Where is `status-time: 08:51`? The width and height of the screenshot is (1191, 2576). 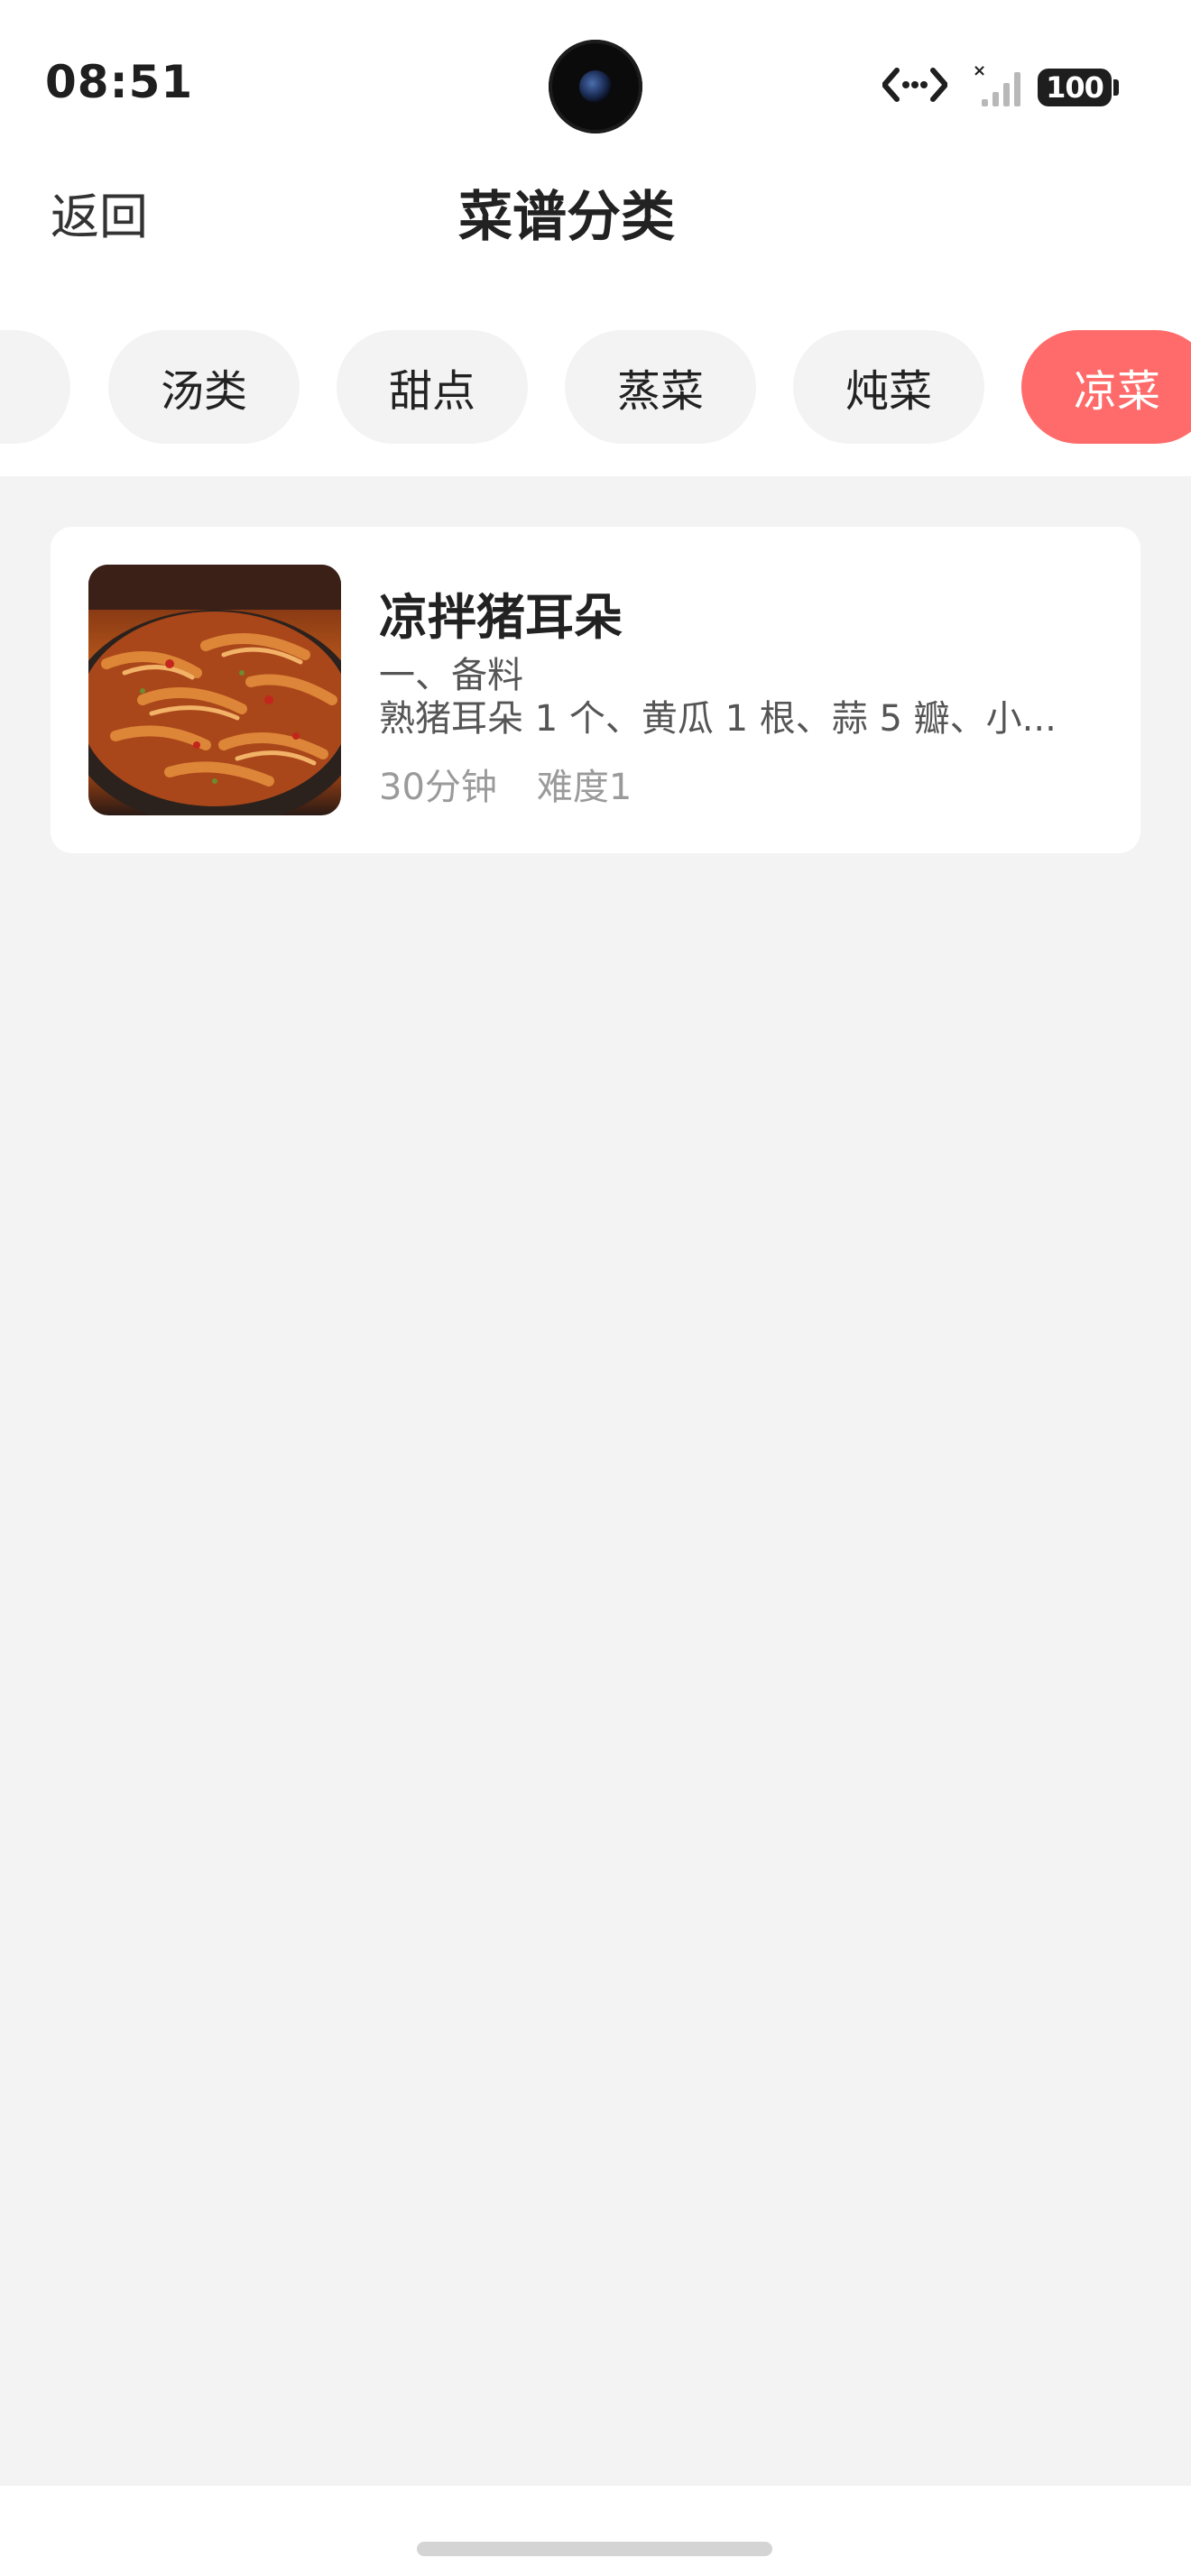
status-time: 08:51 is located at coordinates (119, 82).